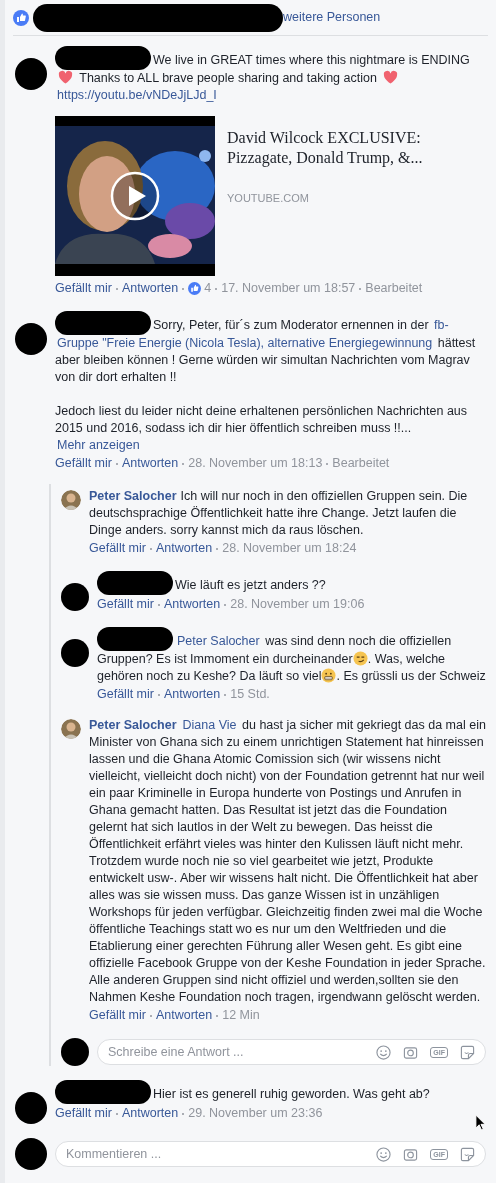 The image size is (496, 1183). Describe the element at coordinates (360, 658) in the screenshot. I see `smirk-emoji-icon` at that location.